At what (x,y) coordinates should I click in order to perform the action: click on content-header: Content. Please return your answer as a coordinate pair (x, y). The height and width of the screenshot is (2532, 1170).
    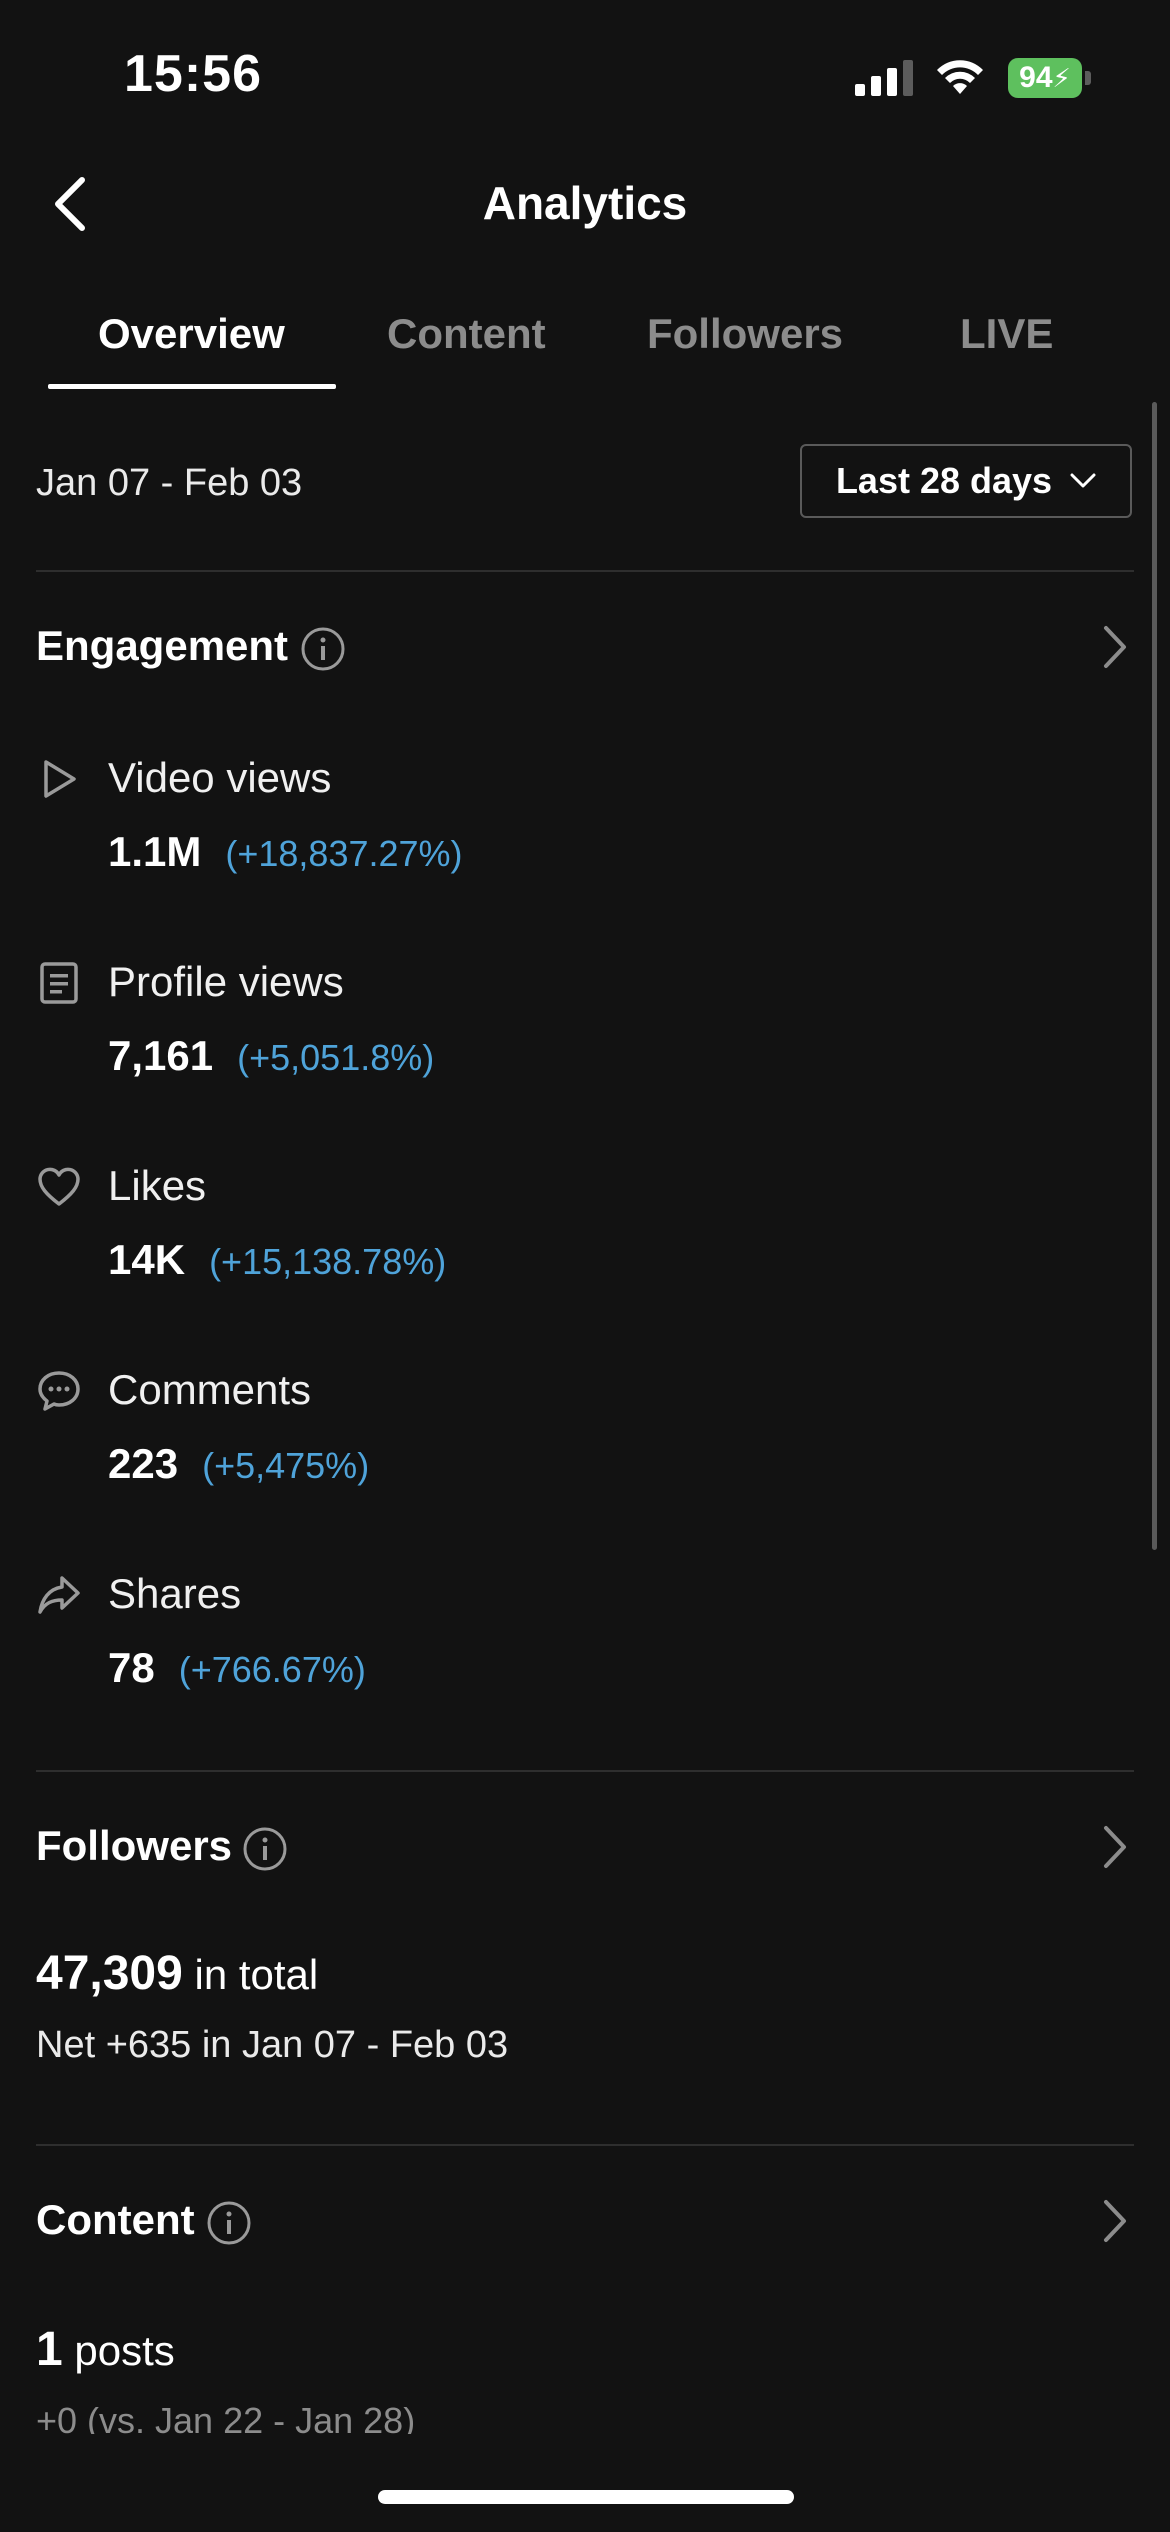
    Looking at the image, I should click on (585, 2221).